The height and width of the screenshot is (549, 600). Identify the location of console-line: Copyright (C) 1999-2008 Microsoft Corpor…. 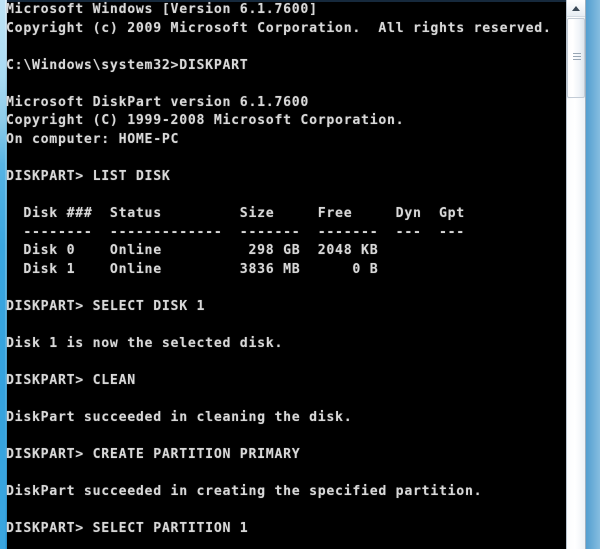
(205, 121).